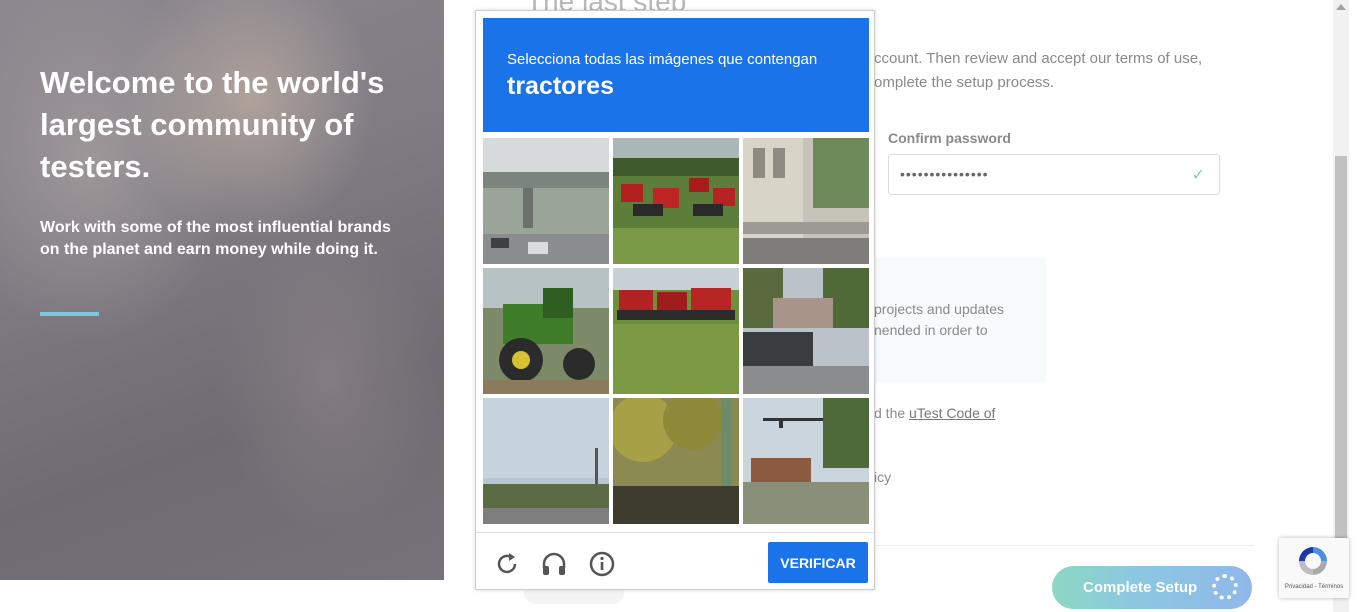  Describe the element at coordinates (560, 86) in the screenshot. I see `captcha-target: tractores` at that location.